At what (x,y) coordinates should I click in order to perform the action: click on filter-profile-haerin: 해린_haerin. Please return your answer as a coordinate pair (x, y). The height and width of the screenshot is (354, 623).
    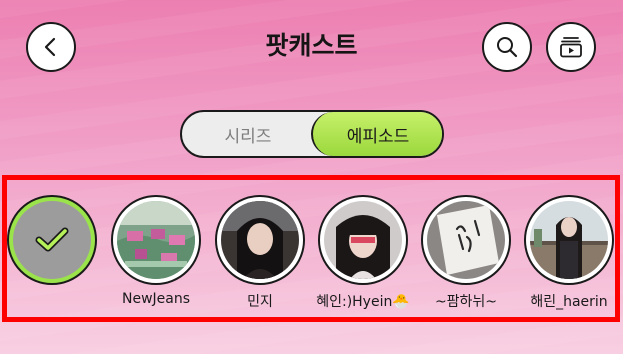
    Looking at the image, I should click on (569, 253).